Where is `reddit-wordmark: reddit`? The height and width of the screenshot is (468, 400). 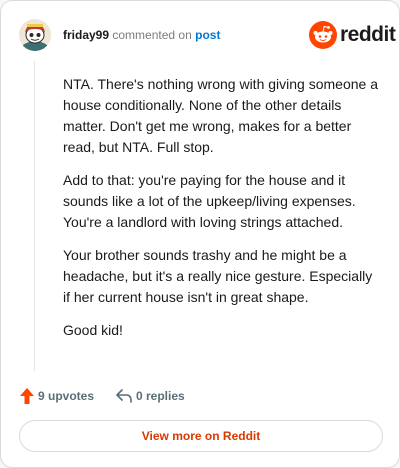 reddit-wordmark: reddit is located at coordinates (368, 34).